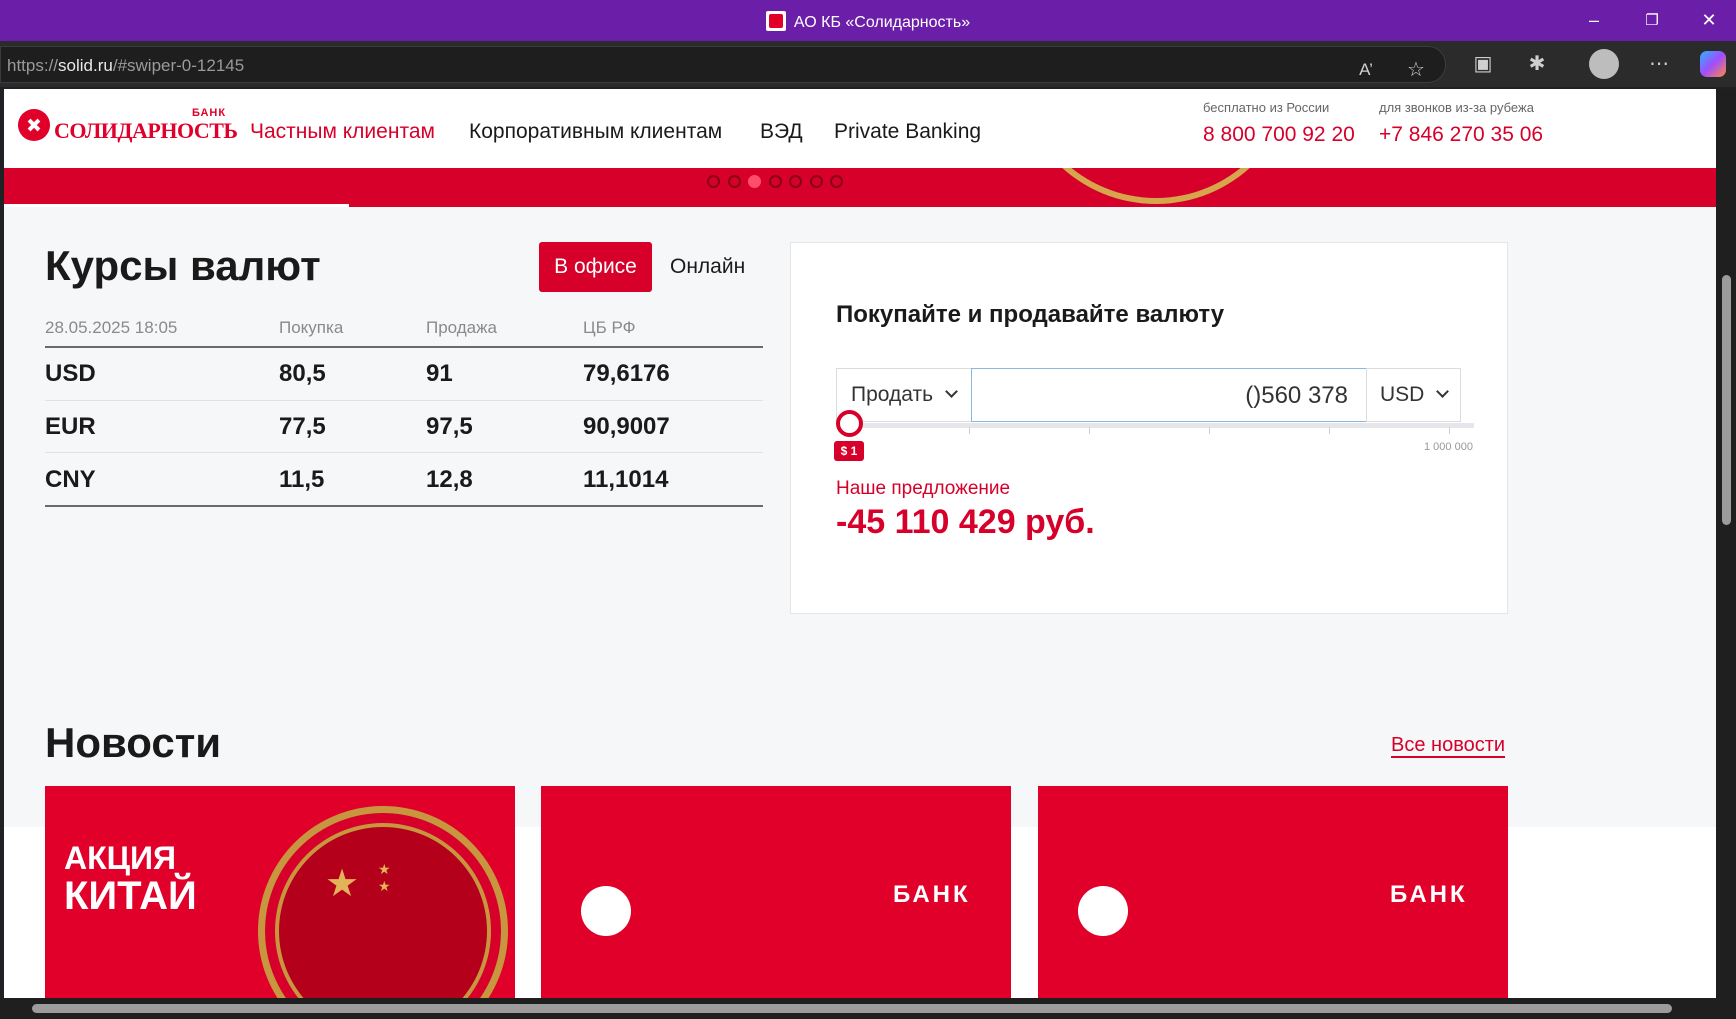 The width and height of the screenshot is (1736, 1019). I want to click on rates-buy-header: Покупка, so click(311, 327).